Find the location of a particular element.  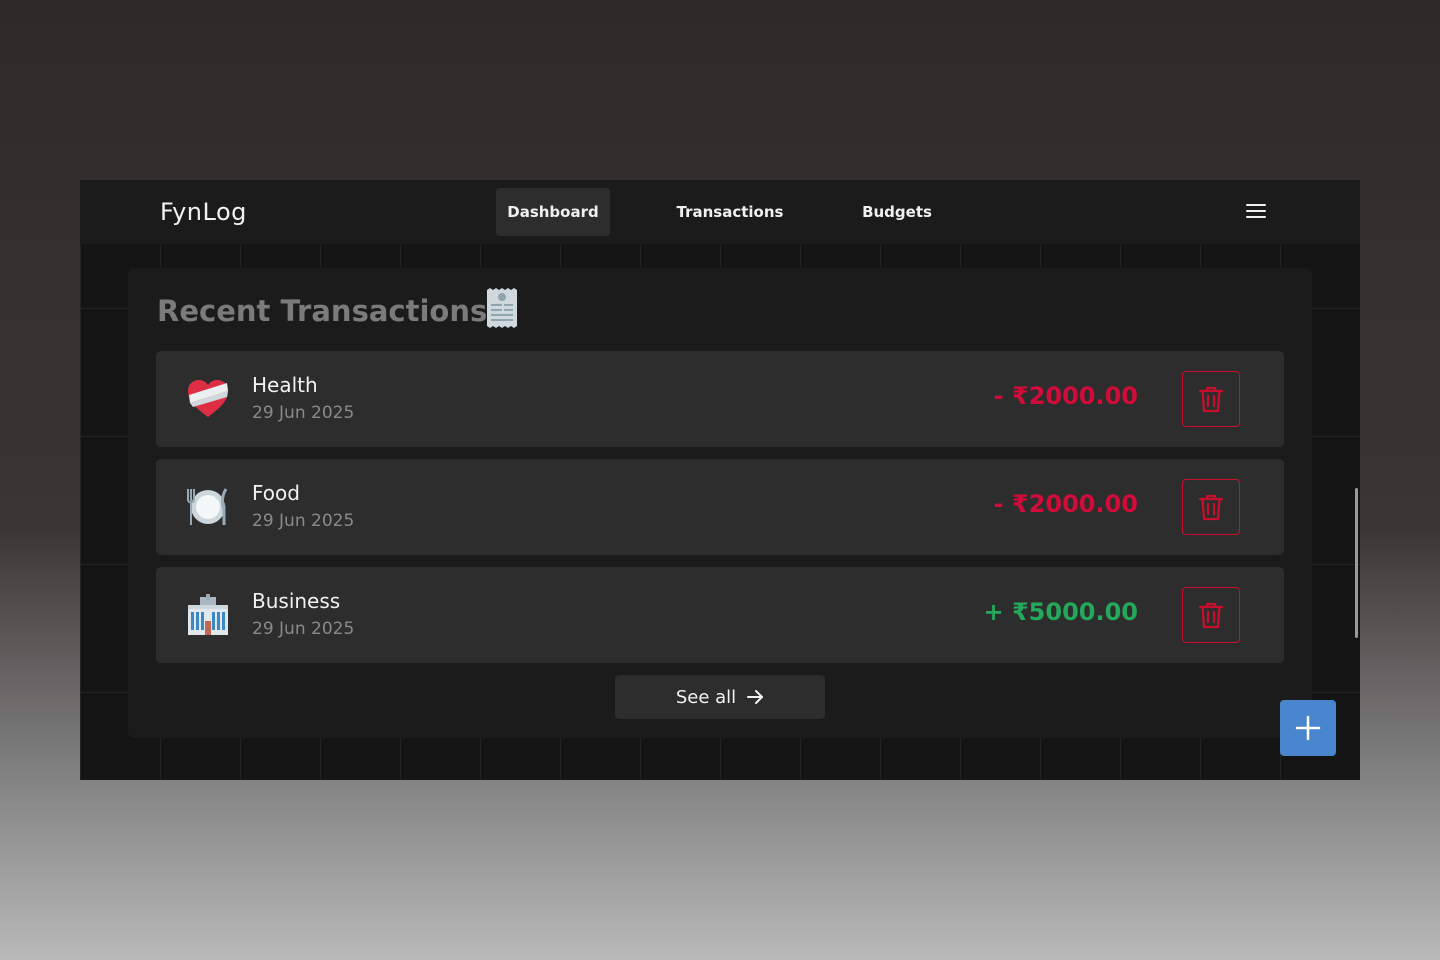

arrow-right-icon is located at coordinates (755, 697).